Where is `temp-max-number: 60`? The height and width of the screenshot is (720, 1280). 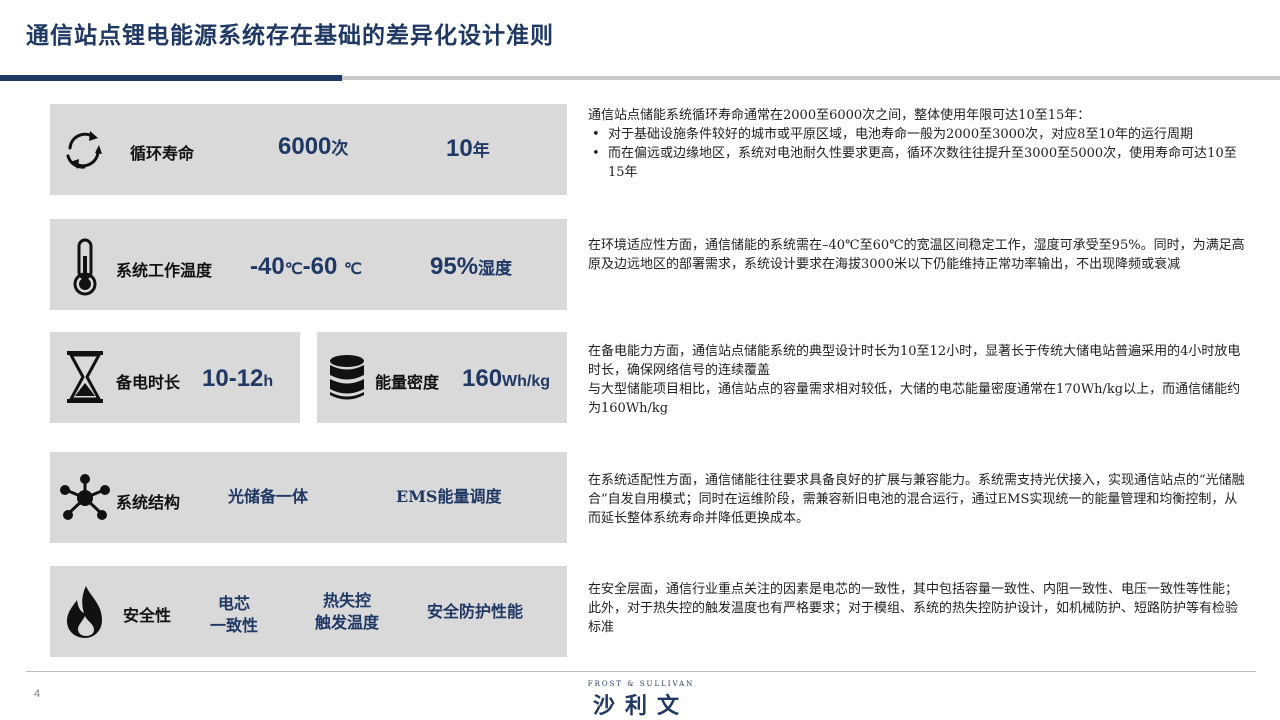 temp-max-number: 60 is located at coordinates (327, 266).